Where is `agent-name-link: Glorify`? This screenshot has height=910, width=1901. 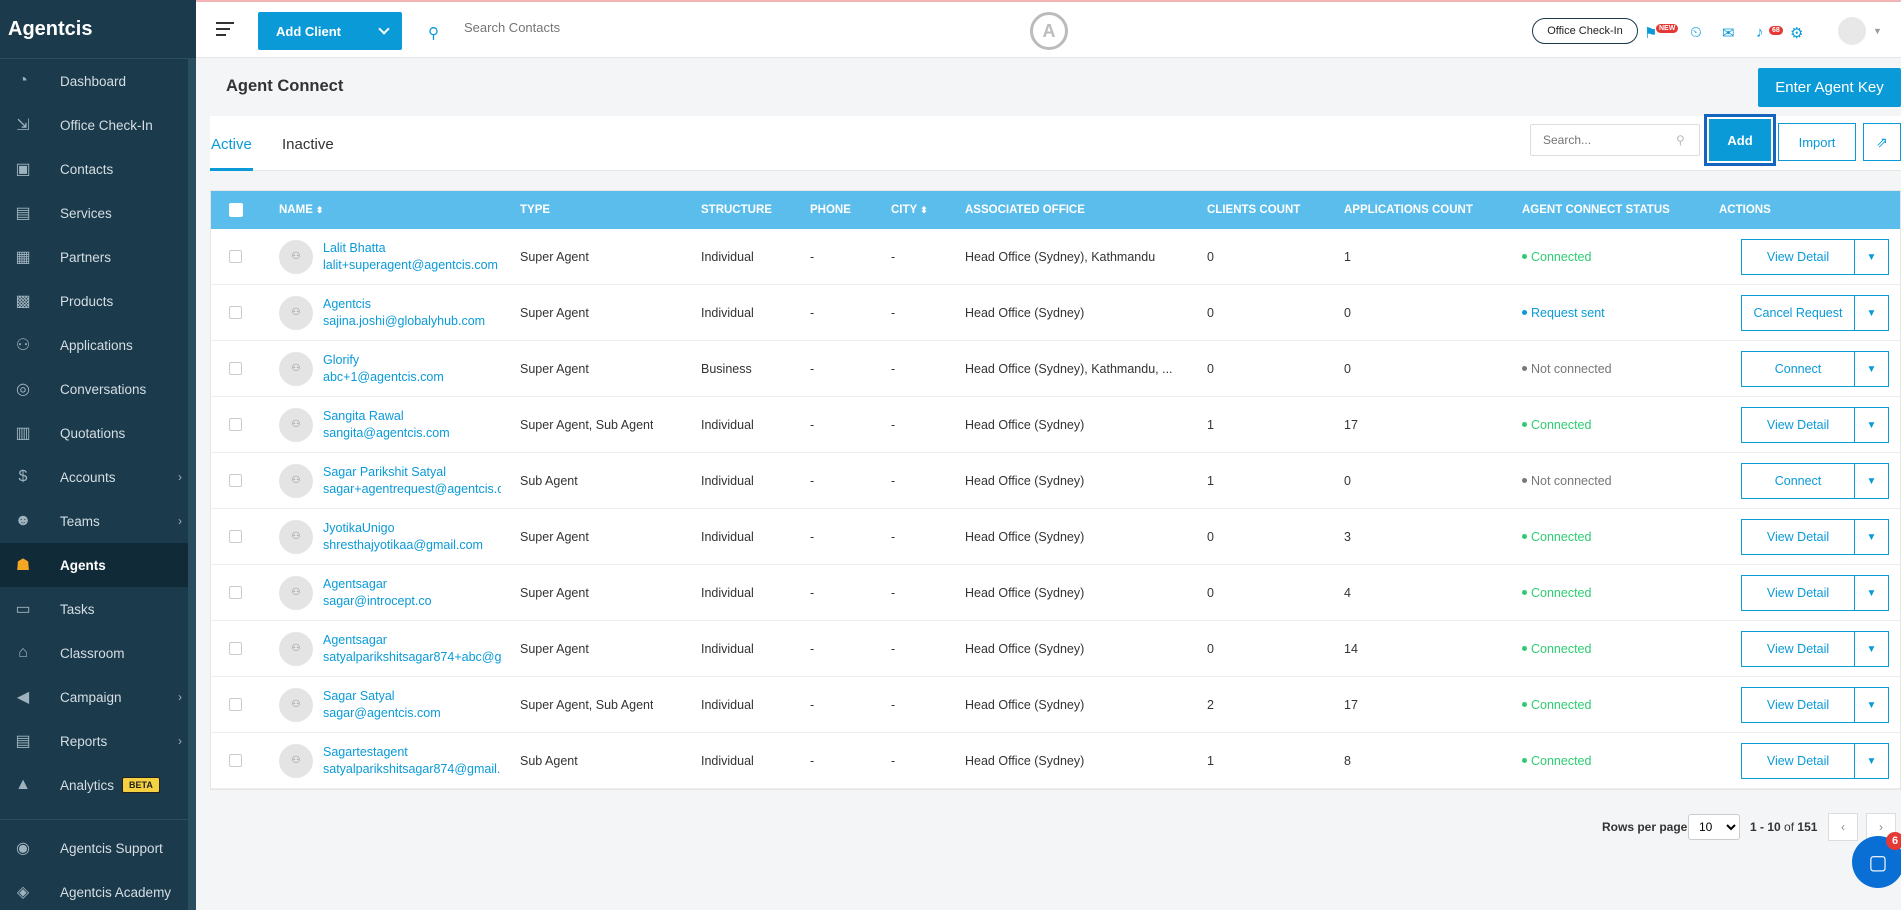 agent-name-link: Glorify is located at coordinates (383, 360).